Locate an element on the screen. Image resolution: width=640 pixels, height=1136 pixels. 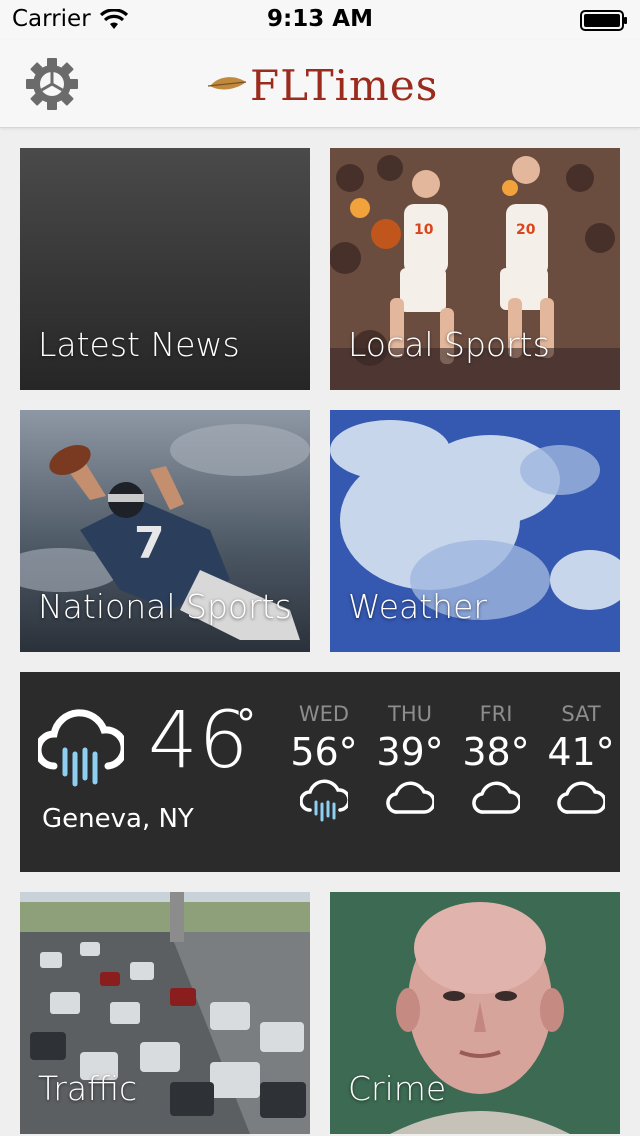
svg-text: 20 is located at coordinates (526, 230).